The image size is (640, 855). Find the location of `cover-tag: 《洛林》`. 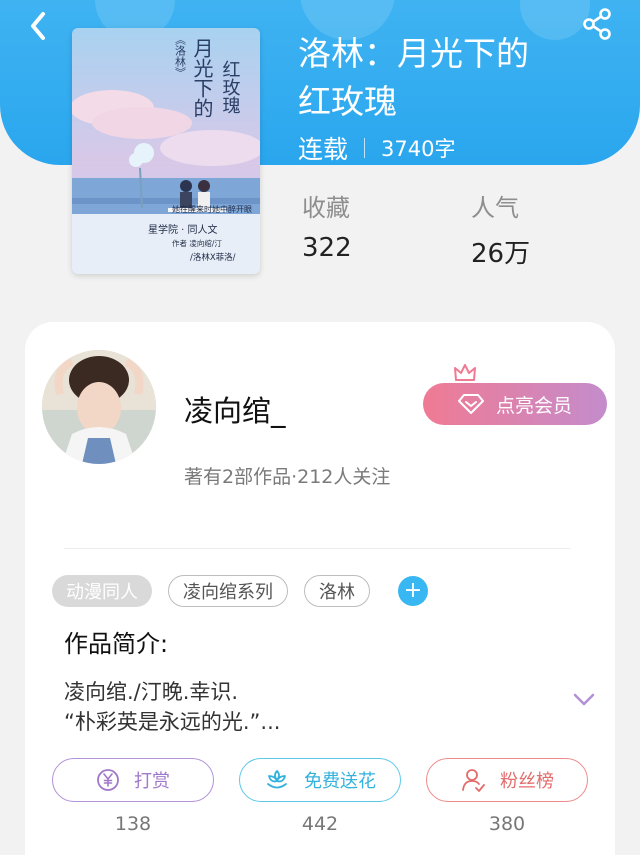

cover-tag: 《洛林》 is located at coordinates (180, 56).